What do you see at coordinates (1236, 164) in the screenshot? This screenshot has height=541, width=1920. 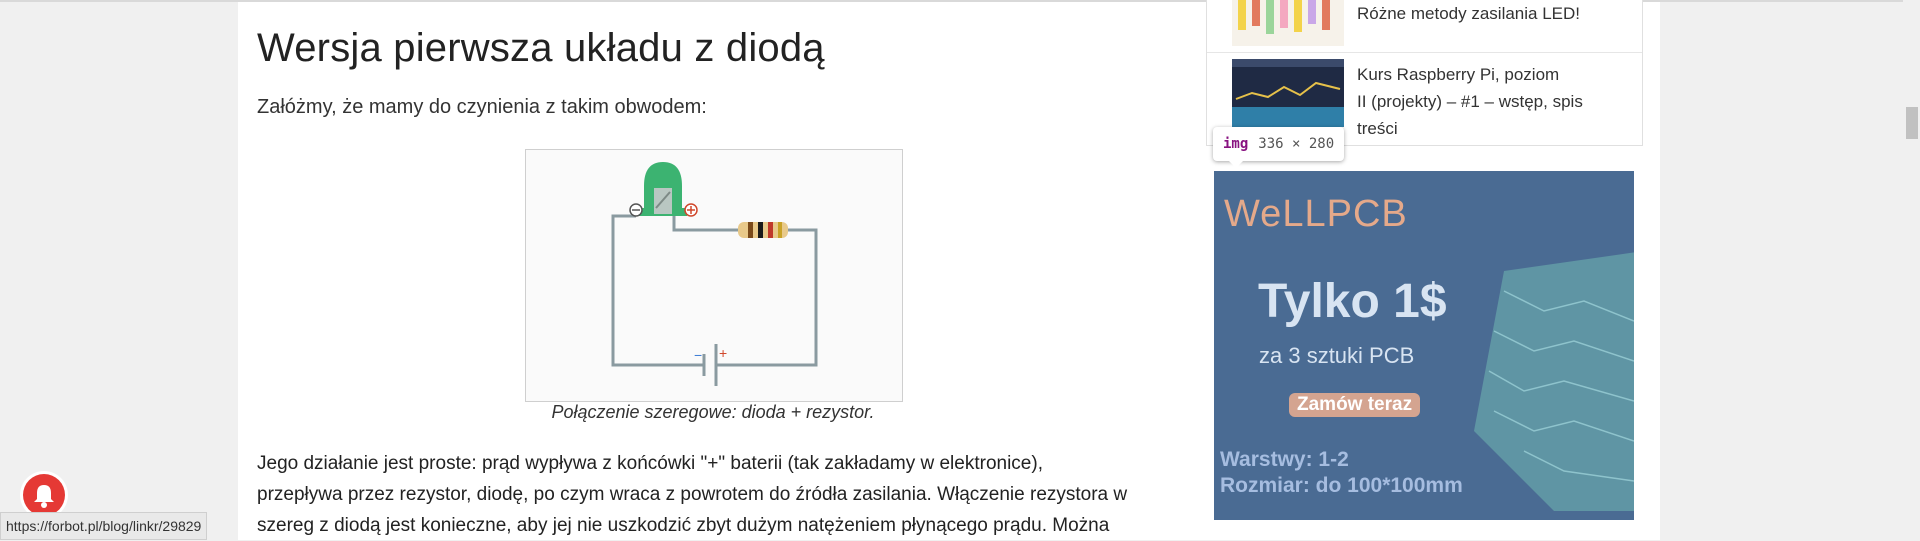 I see `tooltip-arrow` at bounding box center [1236, 164].